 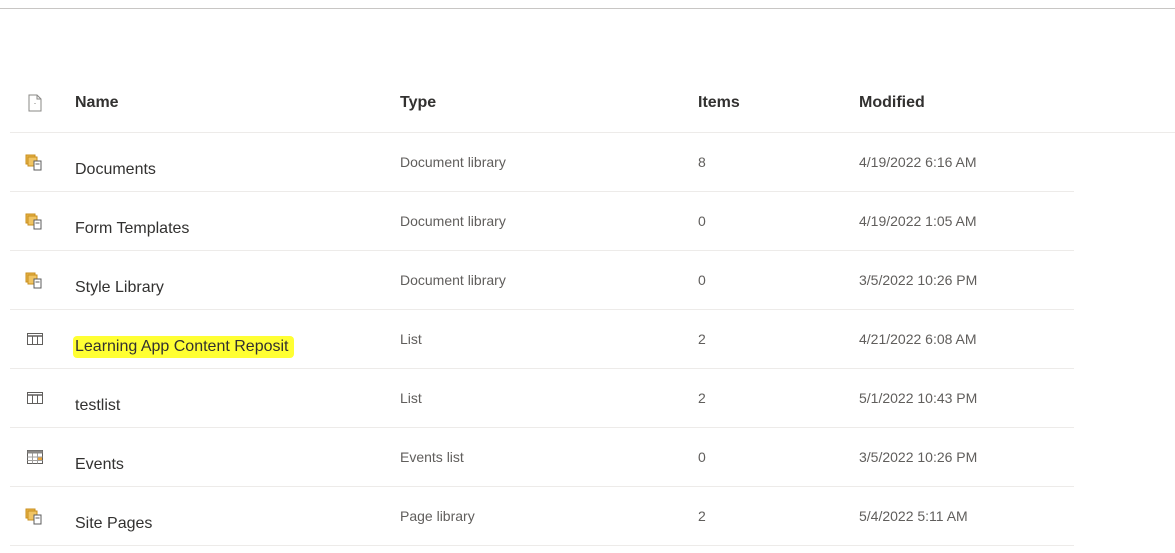 What do you see at coordinates (540, 103) in the screenshot?
I see `type-column-header: Type` at bounding box center [540, 103].